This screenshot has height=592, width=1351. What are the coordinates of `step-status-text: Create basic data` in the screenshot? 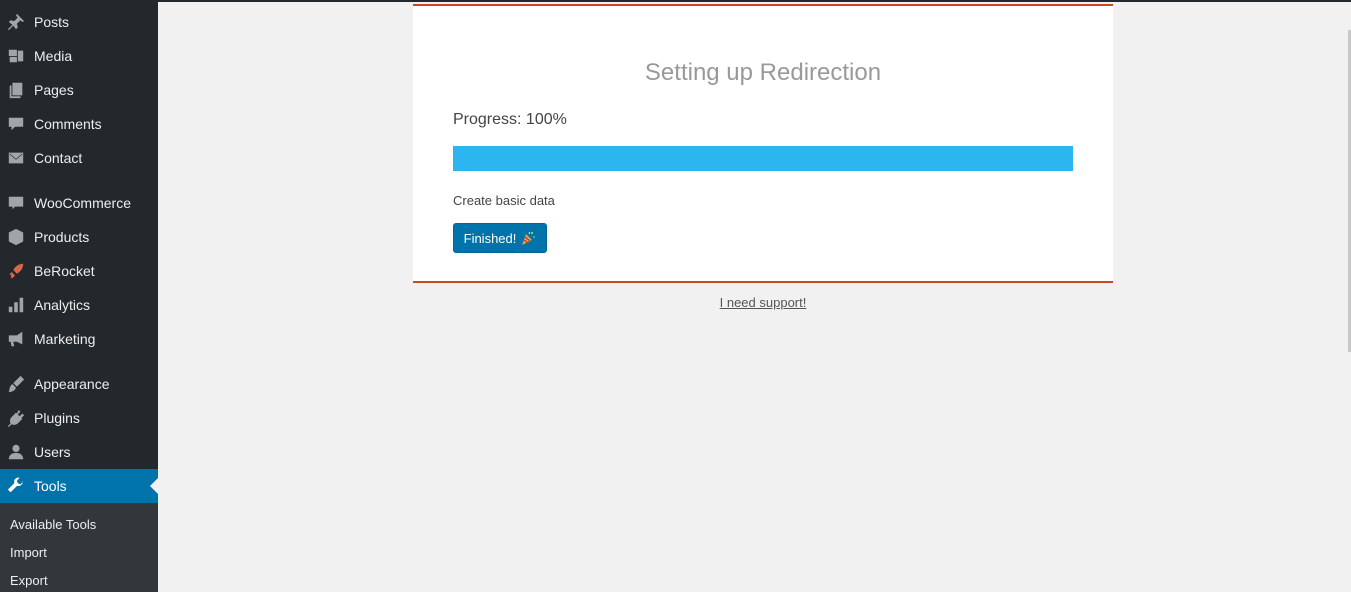 It's located at (504, 200).